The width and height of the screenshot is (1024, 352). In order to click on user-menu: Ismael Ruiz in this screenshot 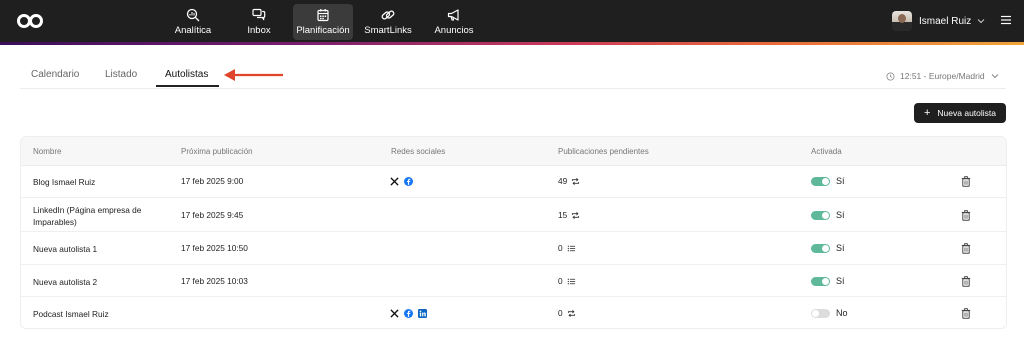, I will do `click(938, 21)`.